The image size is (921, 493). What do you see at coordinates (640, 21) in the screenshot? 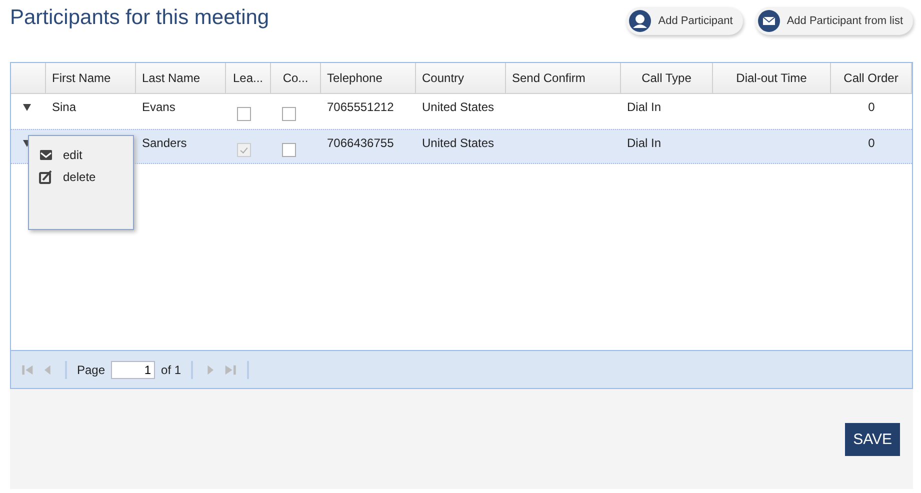
I see `person-icon` at bounding box center [640, 21].